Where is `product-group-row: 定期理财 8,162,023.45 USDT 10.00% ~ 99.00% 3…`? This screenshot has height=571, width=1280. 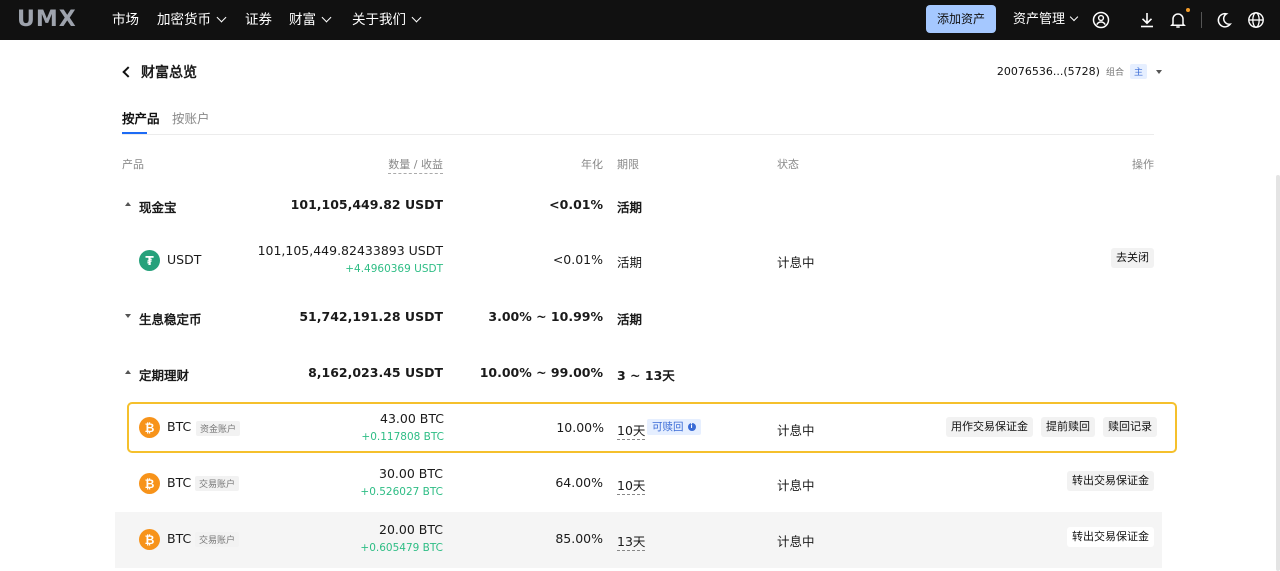 product-group-row: 定期理财 8,162,023.45 USDT 10.00% ~ 99.00% 3… is located at coordinates (638, 373).